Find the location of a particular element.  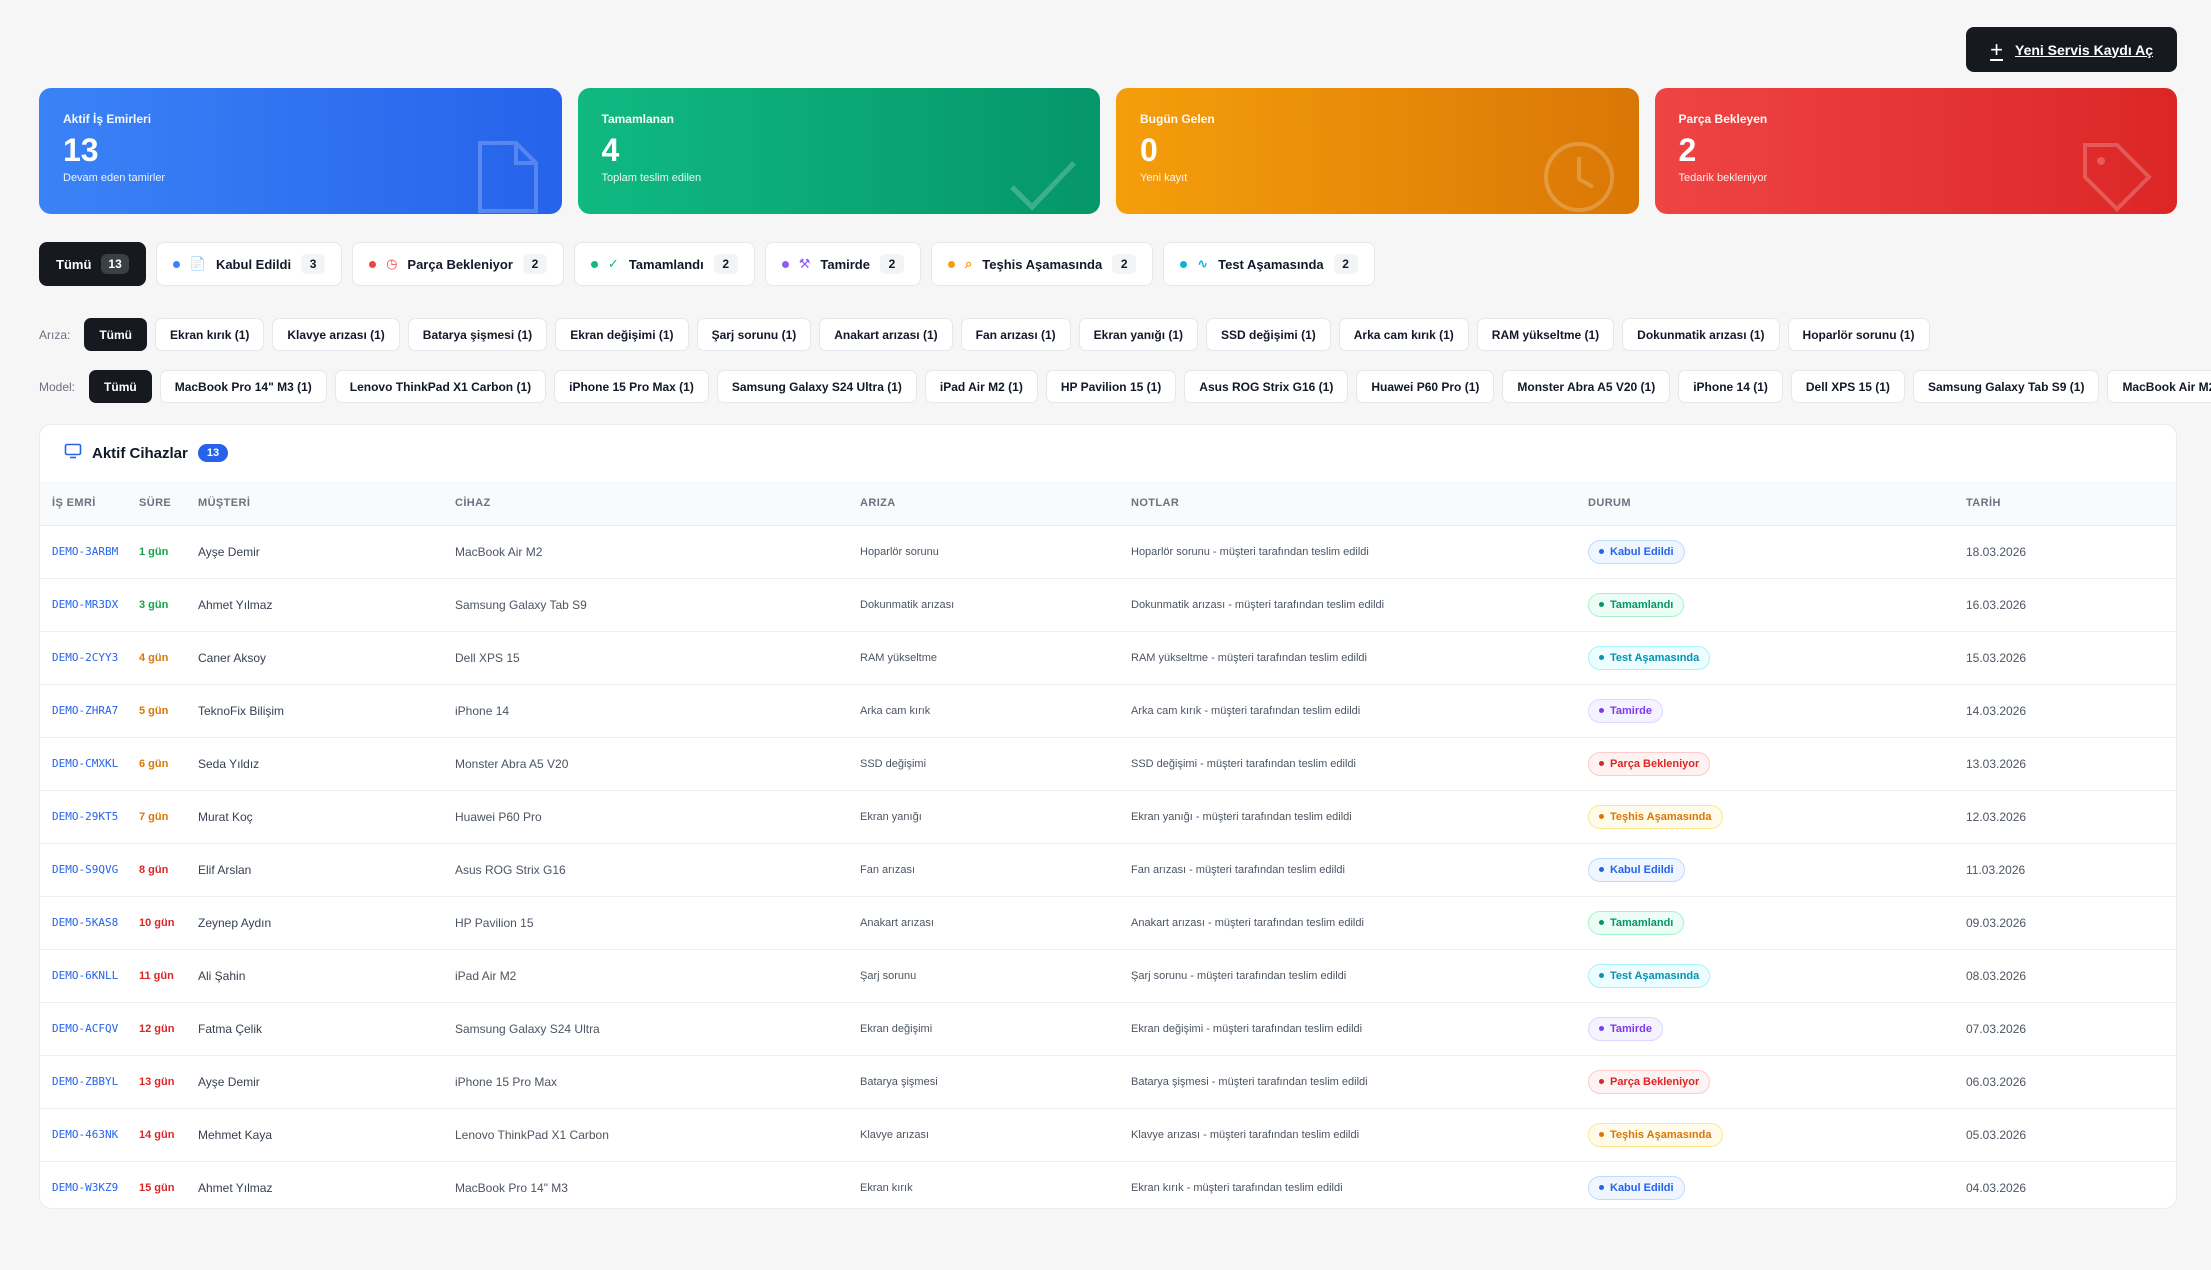

work-order-id: DEMO-ACFQV is located at coordinates (89, 1029).